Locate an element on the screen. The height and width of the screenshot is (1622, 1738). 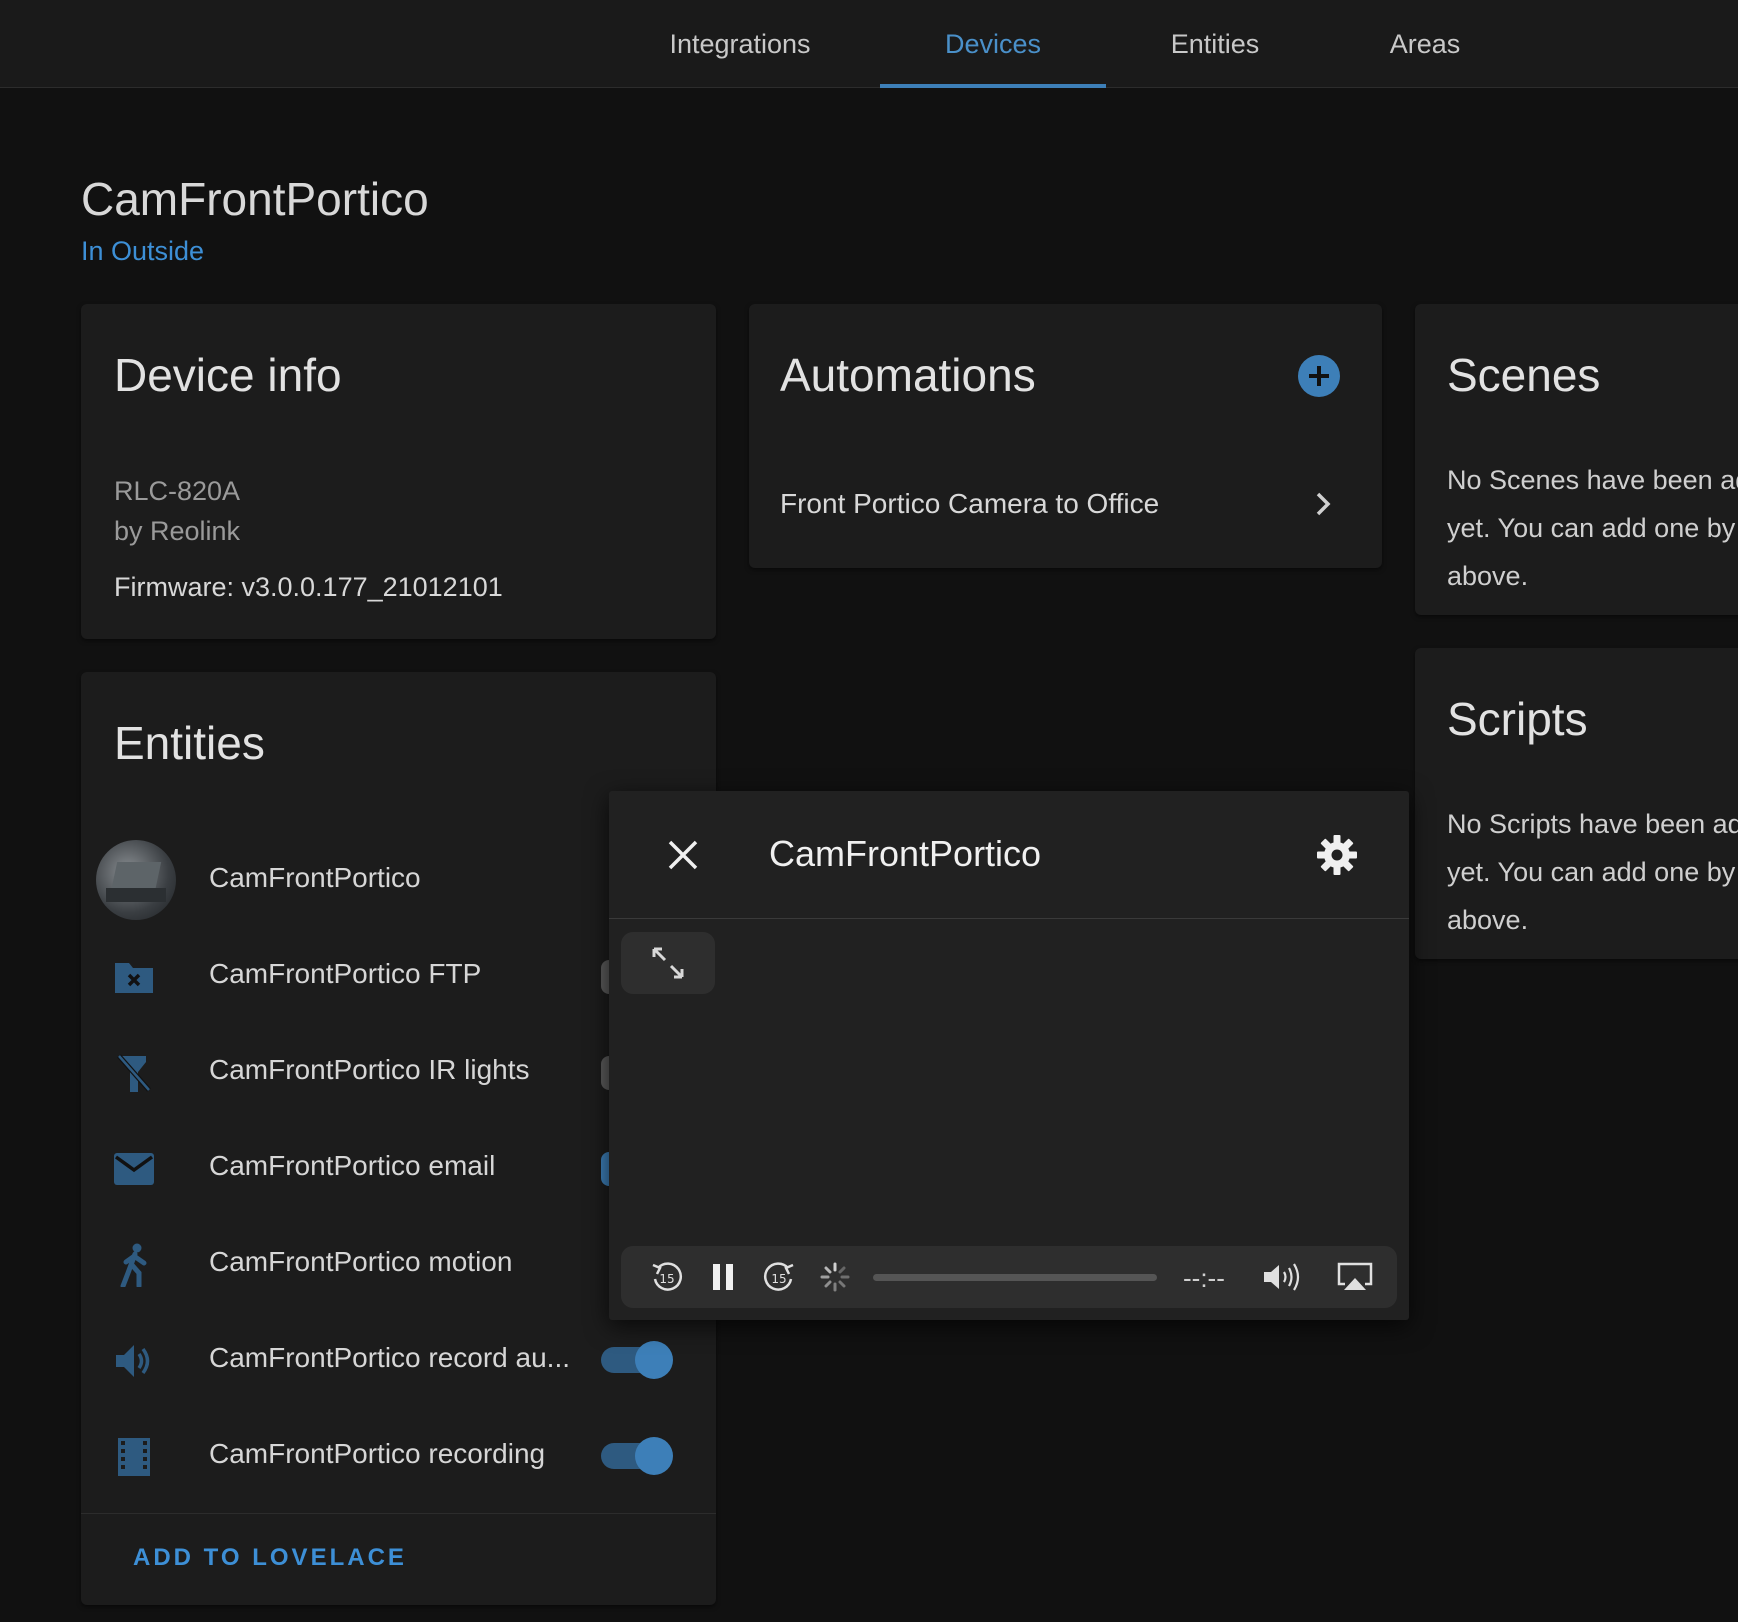
tab-integrations: Integrations is located at coordinates (740, 44).